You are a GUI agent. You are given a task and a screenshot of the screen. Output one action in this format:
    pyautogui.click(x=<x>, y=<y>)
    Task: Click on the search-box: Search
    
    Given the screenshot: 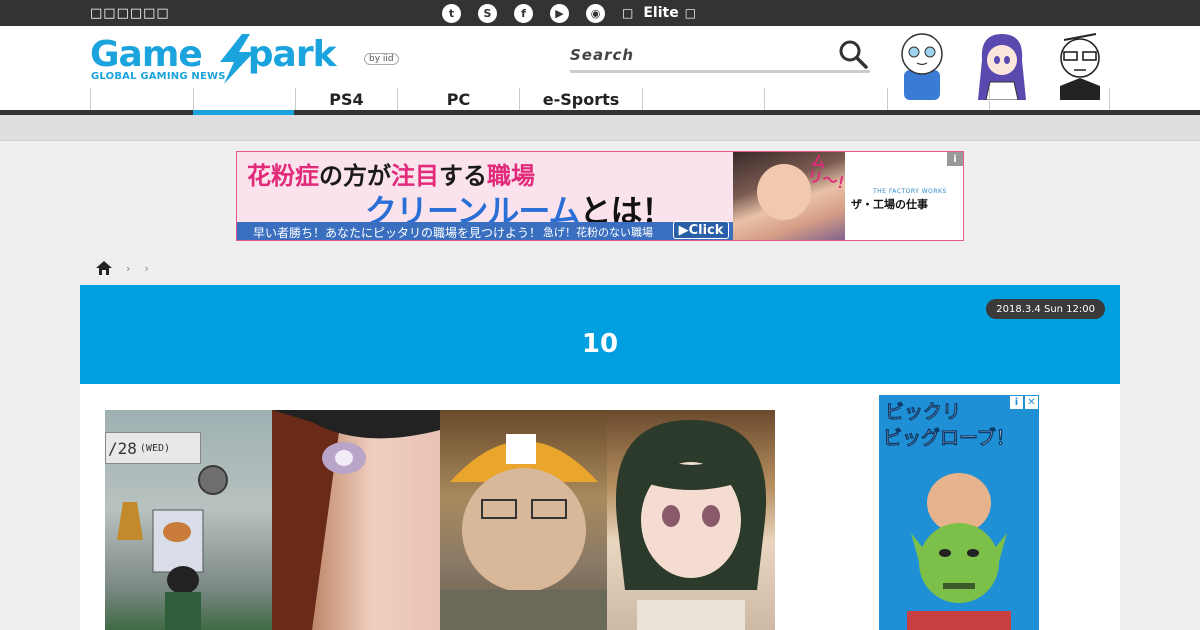 What is the action you would take?
    pyautogui.click(x=720, y=55)
    